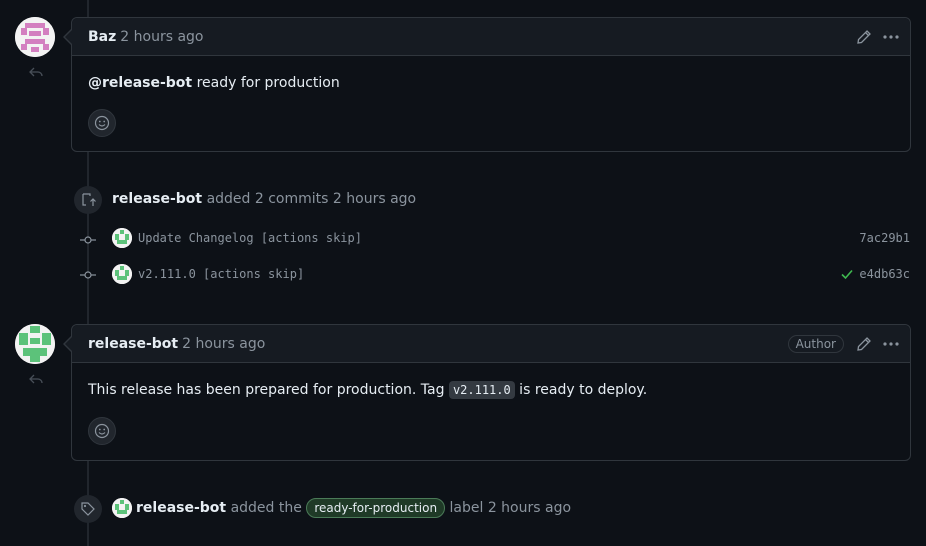 This screenshot has width=926, height=546. Describe the element at coordinates (133, 344) in the screenshot. I see `comment-author: release-bot` at that location.